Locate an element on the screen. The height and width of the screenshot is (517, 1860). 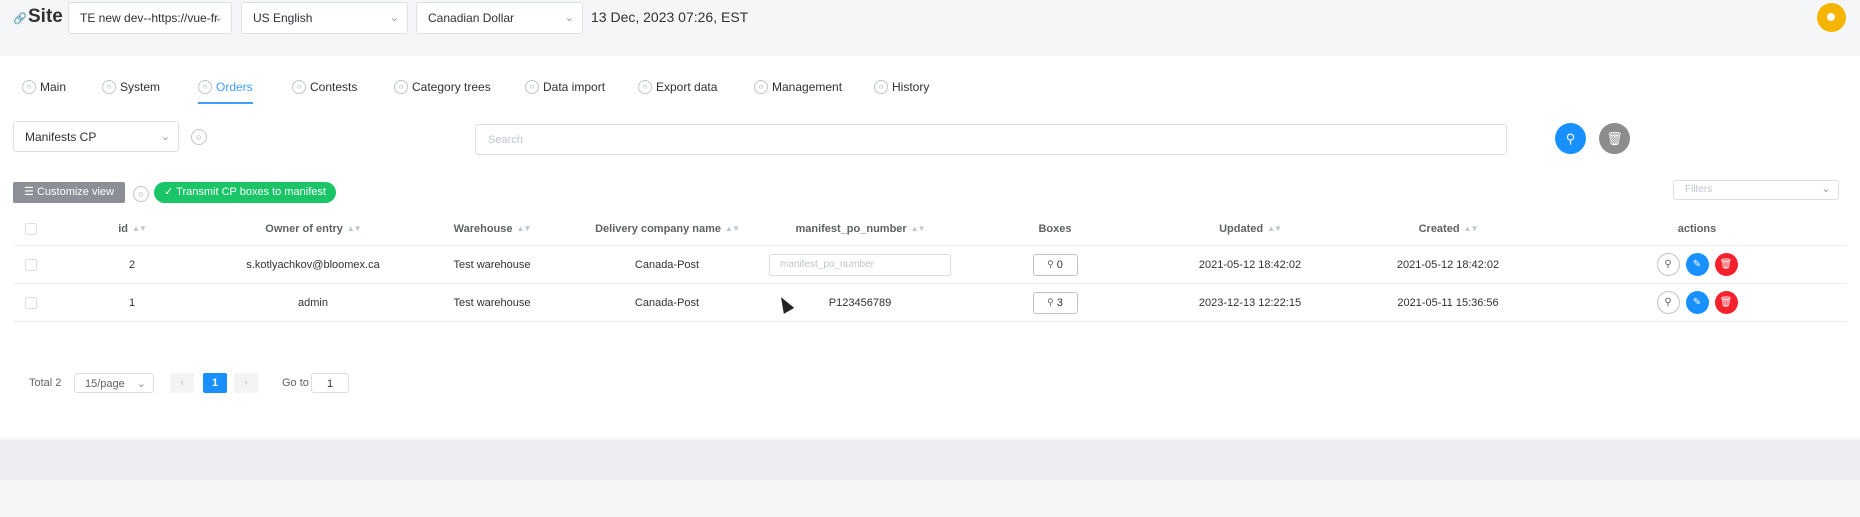
site-select: TE new dev--https://vue-fr ⌄ is located at coordinates (150, 18).